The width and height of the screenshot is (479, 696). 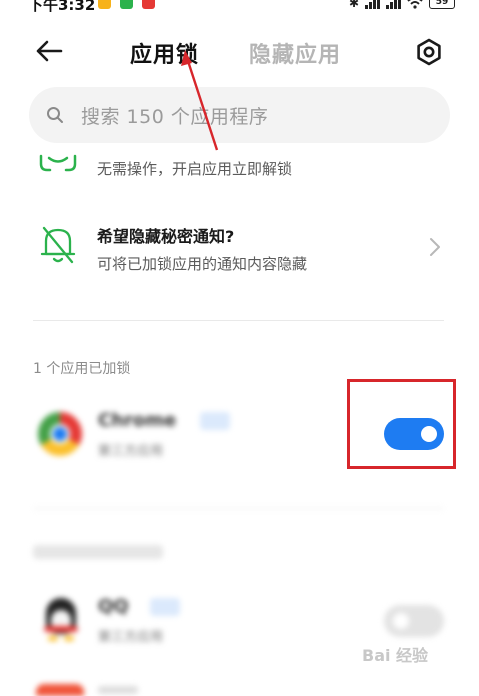 What do you see at coordinates (164, 53) in the screenshot?
I see `tab-app-lock: 应用锁` at bounding box center [164, 53].